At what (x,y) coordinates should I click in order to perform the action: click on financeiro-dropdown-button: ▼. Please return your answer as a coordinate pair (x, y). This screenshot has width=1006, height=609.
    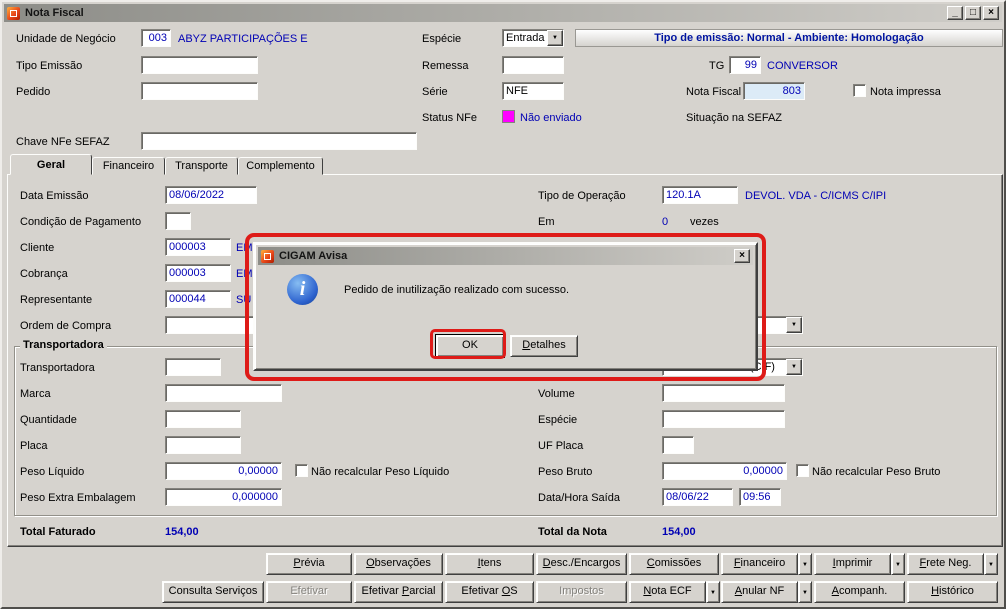
    Looking at the image, I should click on (805, 564).